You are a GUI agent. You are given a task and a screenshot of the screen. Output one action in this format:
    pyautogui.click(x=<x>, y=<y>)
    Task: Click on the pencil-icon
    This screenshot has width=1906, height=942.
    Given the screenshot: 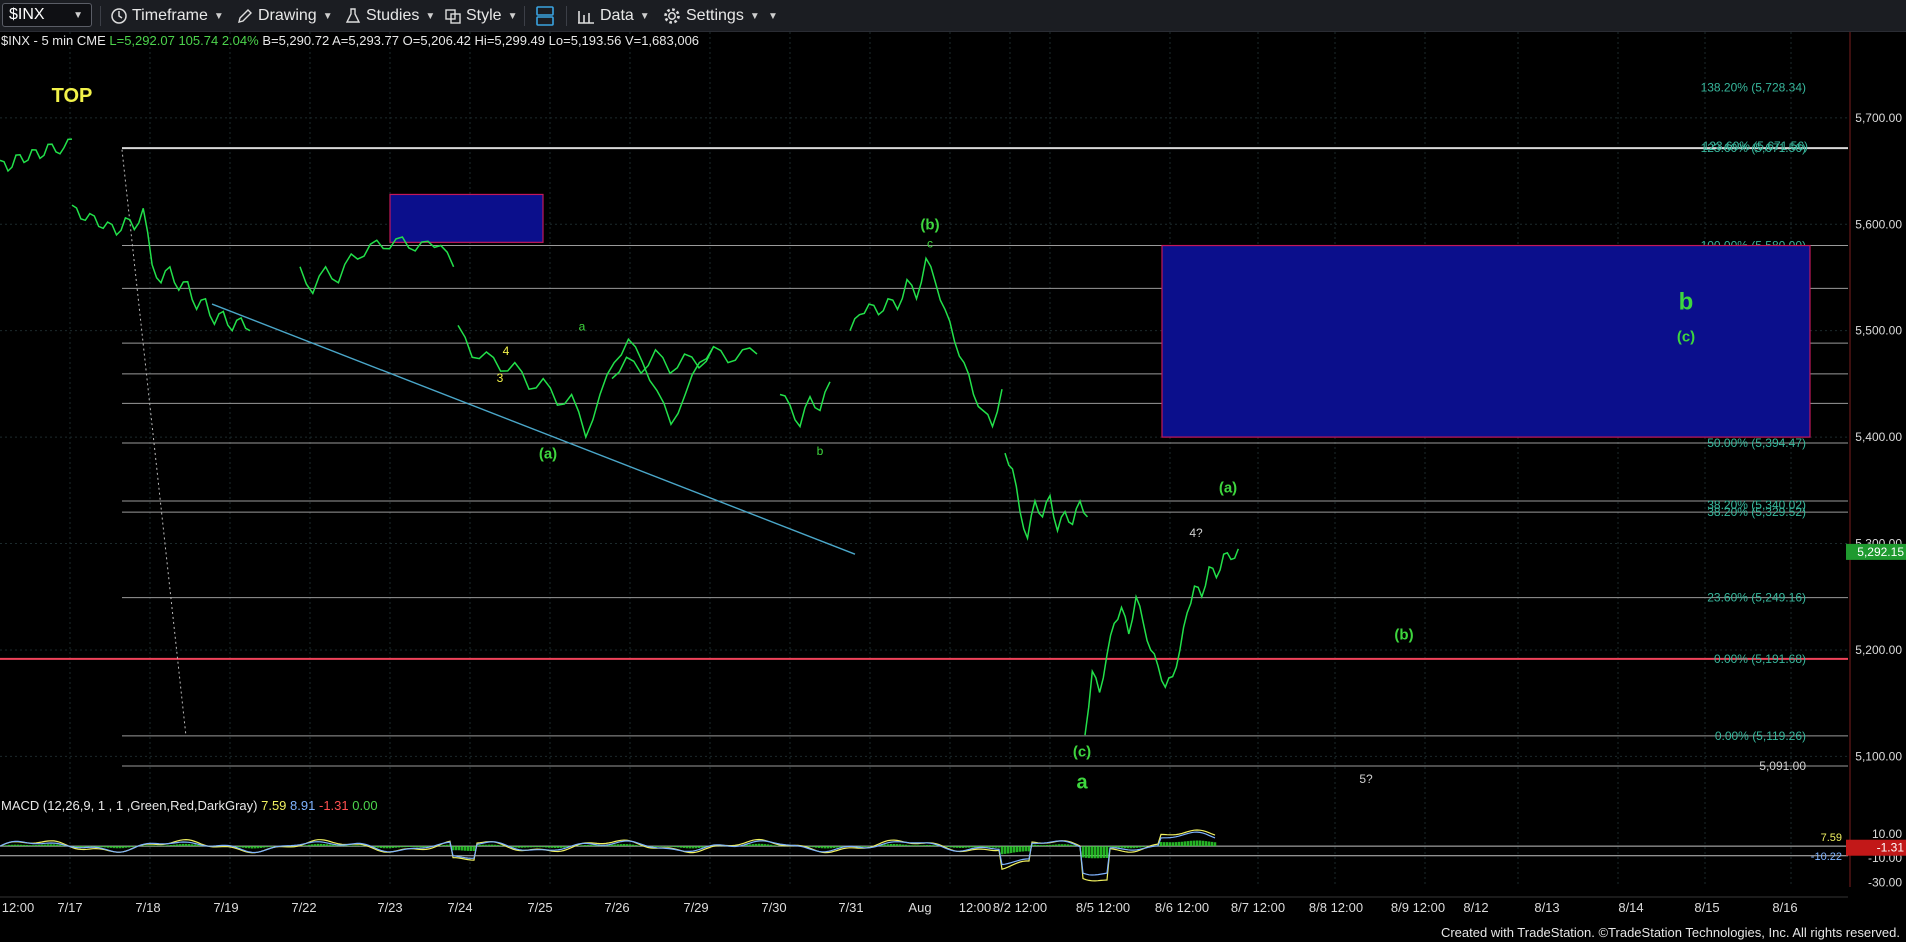 What is the action you would take?
    pyautogui.click(x=245, y=16)
    